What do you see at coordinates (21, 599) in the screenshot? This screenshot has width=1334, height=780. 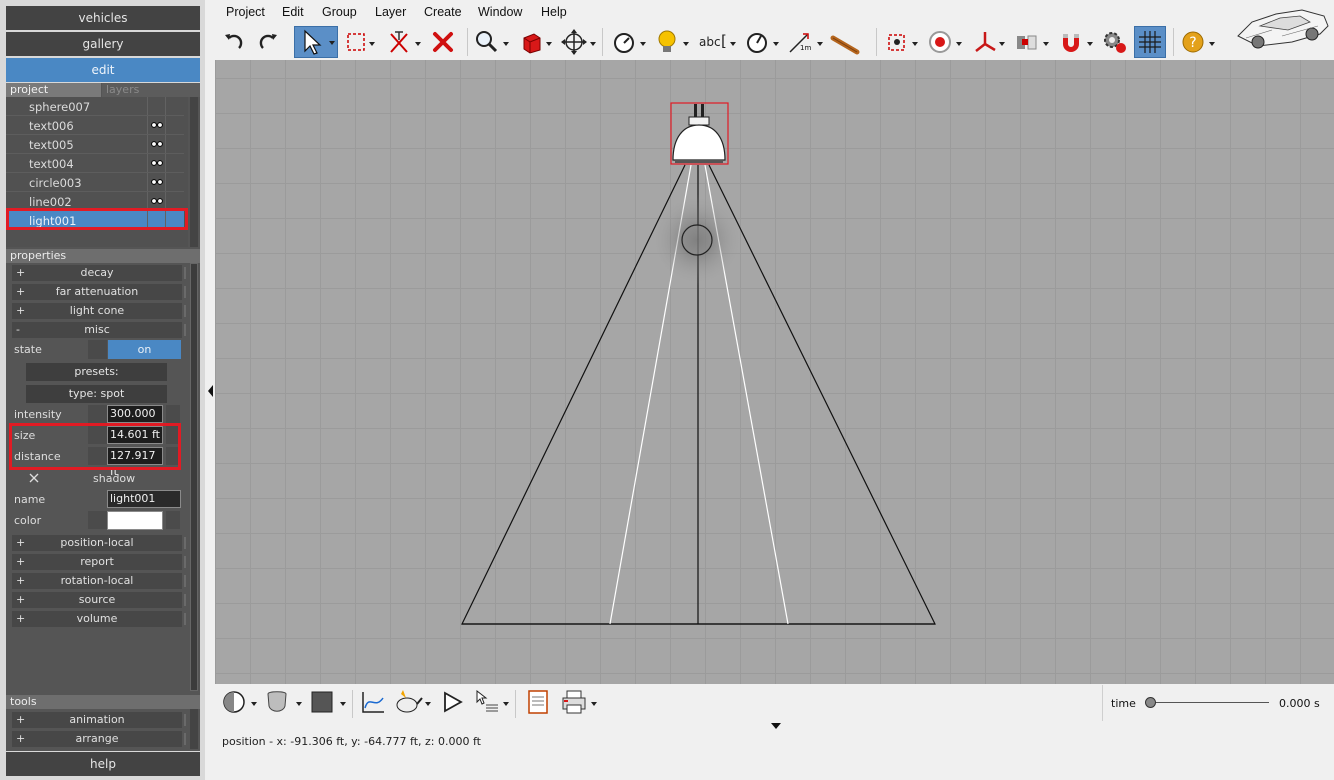 I see `expand-plus-icon: +` at bounding box center [21, 599].